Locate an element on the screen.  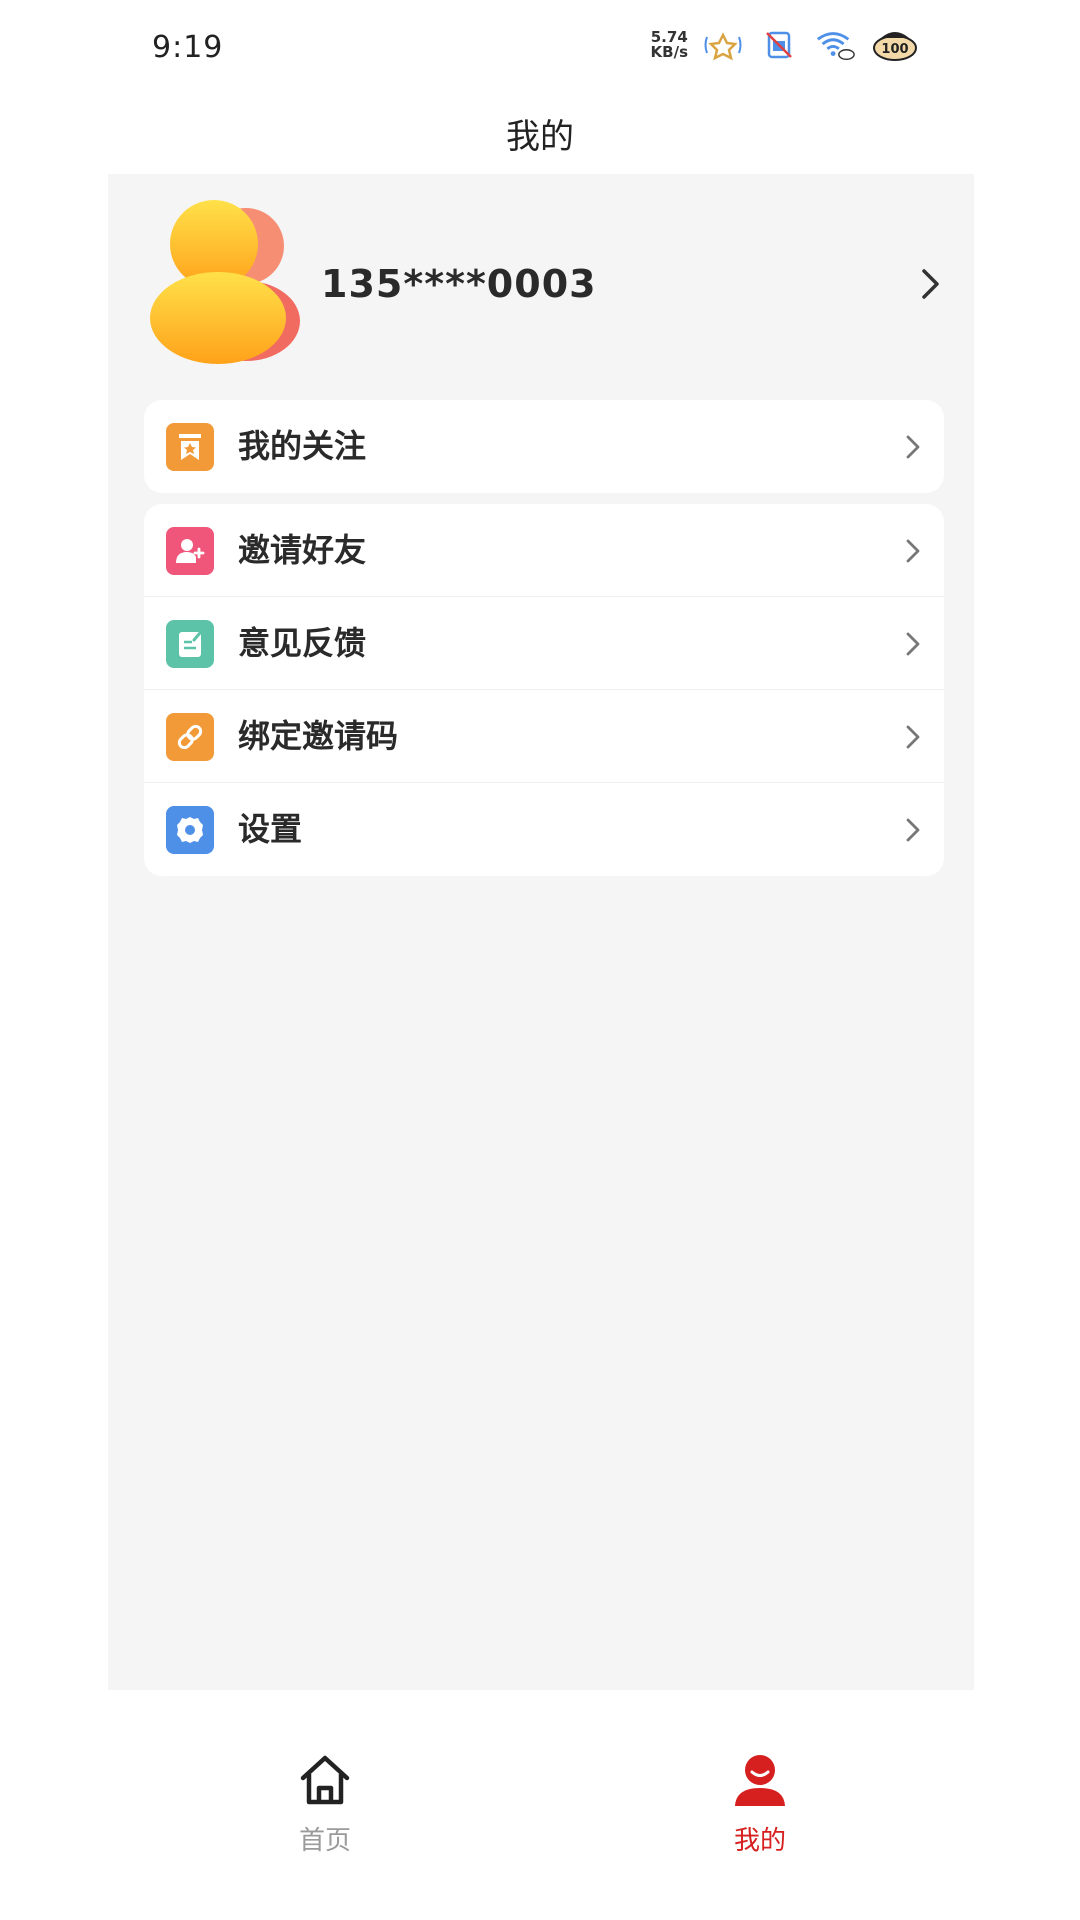
tab-mine-label: 我的 is located at coordinates (759, 1841).